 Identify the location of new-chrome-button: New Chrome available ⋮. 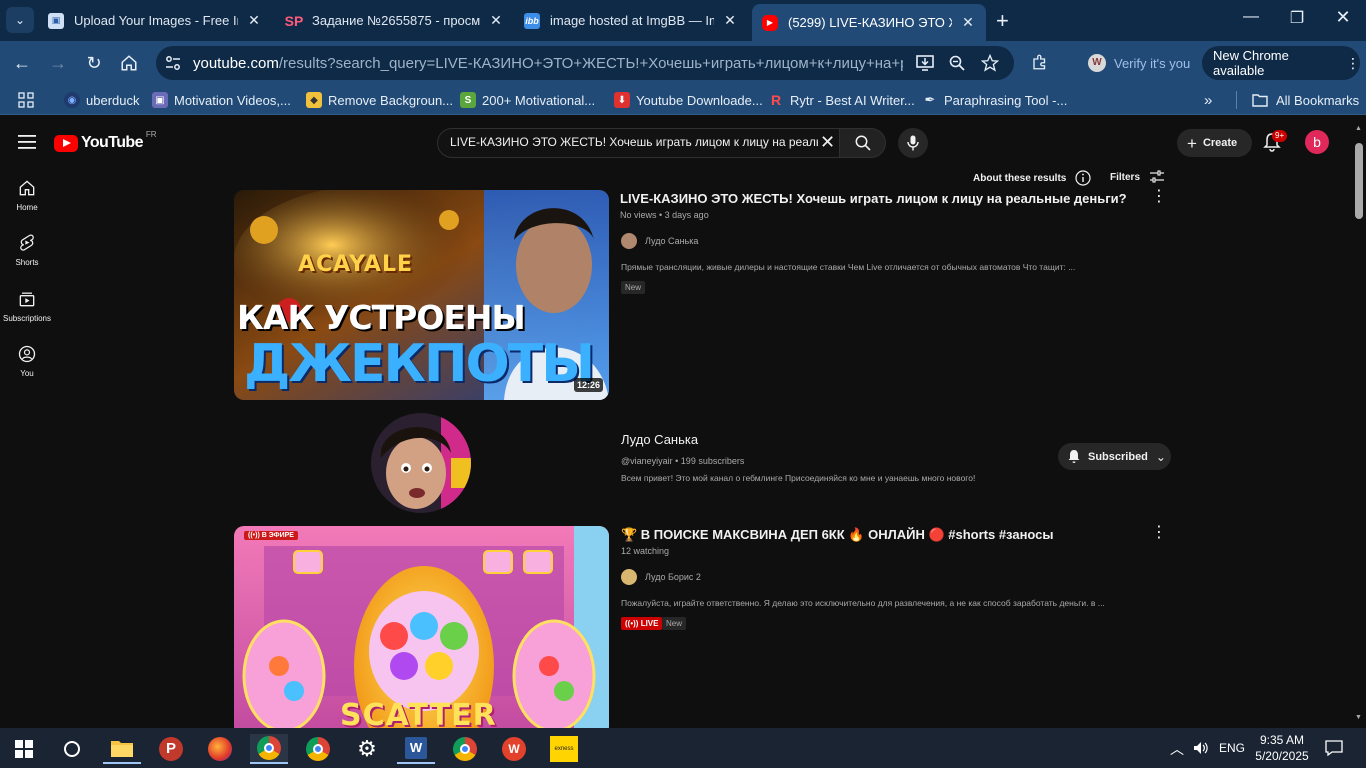
(1281, 63).